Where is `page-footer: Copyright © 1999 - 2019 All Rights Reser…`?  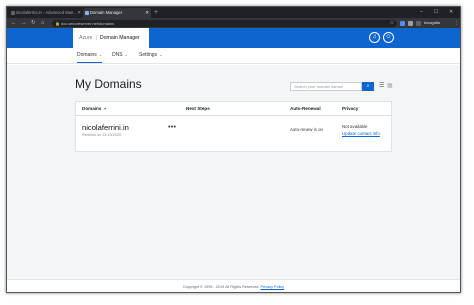
page-footer: Copyright © 1999 - 2019 All Rights Reser… is located at coordinates (233, 285).